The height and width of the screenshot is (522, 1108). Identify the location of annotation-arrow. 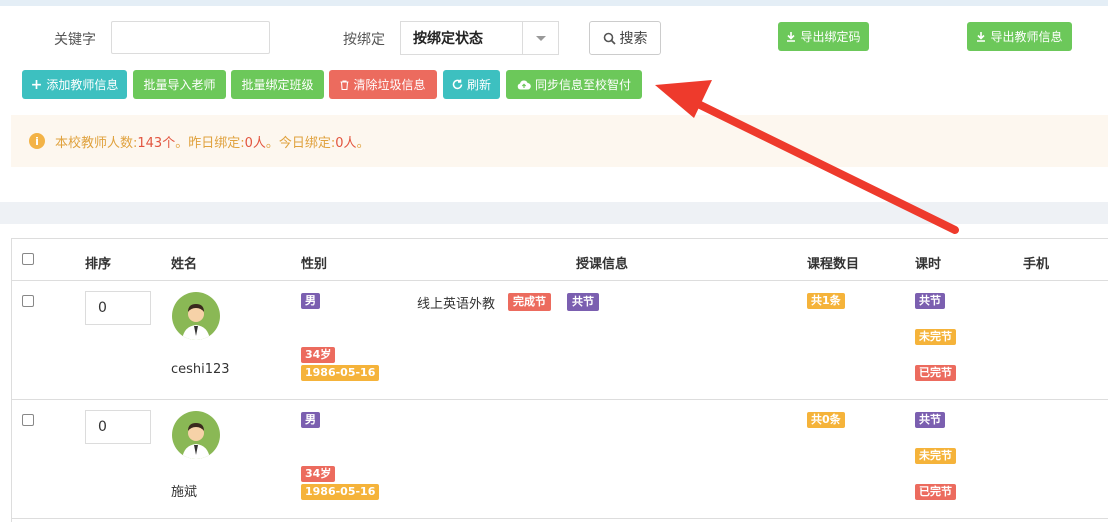
(807, 157).